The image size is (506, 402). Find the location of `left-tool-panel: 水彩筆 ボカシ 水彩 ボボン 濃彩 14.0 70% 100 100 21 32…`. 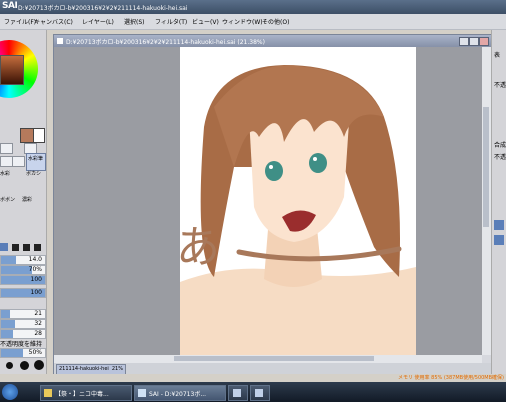

left-tool-panel: 水彩筆 ボカシ 水彩 ボボン 濃彩 14.0 70% 100 100 21 32… is located at coordinates (23, 202).